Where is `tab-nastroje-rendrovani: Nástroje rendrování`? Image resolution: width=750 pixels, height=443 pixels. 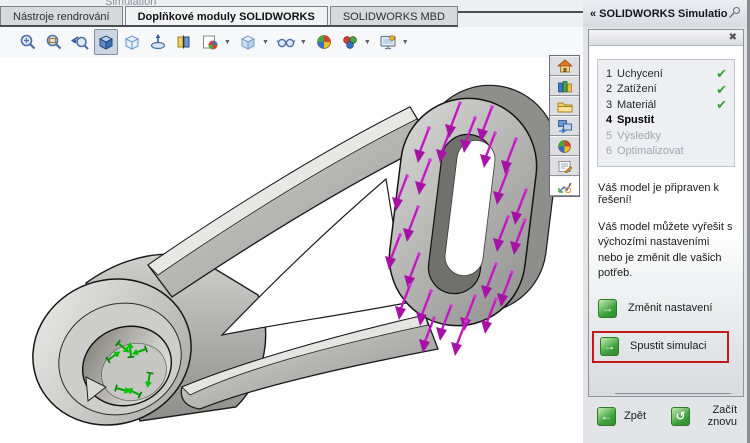
tab-nastroje-rendrovani: Nástroje rendrování is located at coordinates (61, 16).